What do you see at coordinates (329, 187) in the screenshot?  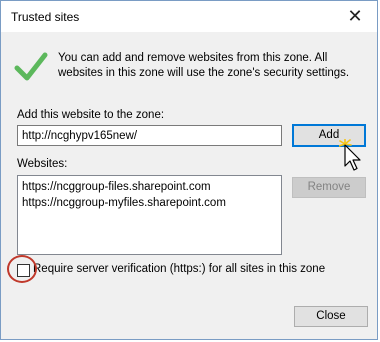 I see `remove-button: Remove` at bounding box center [329, 187].